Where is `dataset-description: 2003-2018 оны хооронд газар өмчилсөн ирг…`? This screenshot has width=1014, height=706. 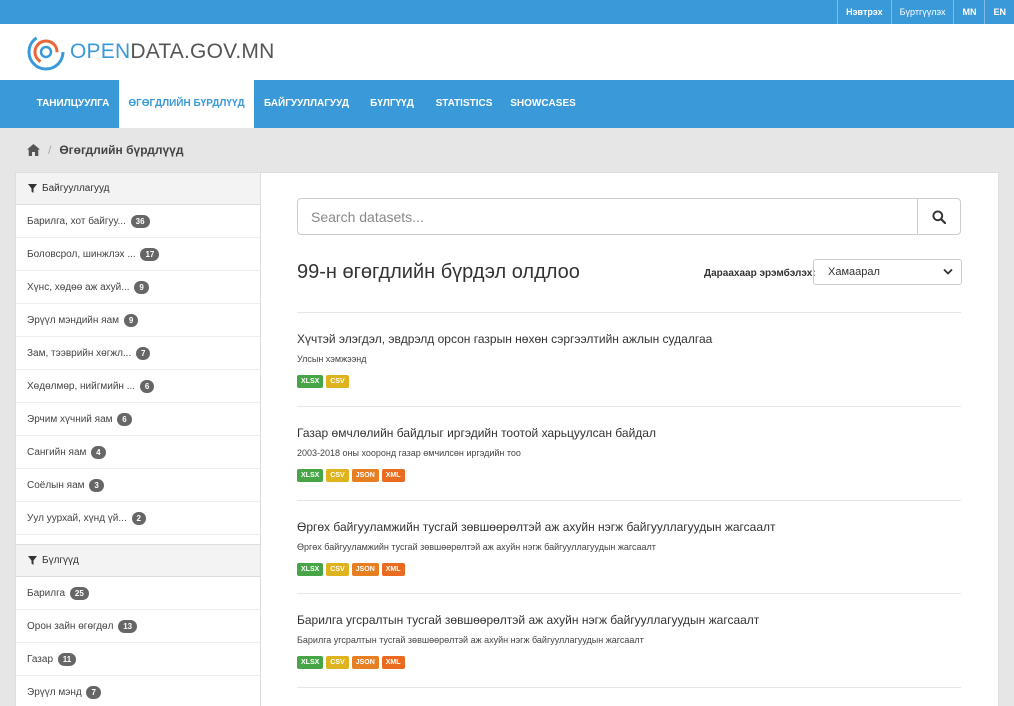 dataset-description: 2003-2018 оны хооронд газар өмчилсөн ирг… is located at coordinates (409, 453).